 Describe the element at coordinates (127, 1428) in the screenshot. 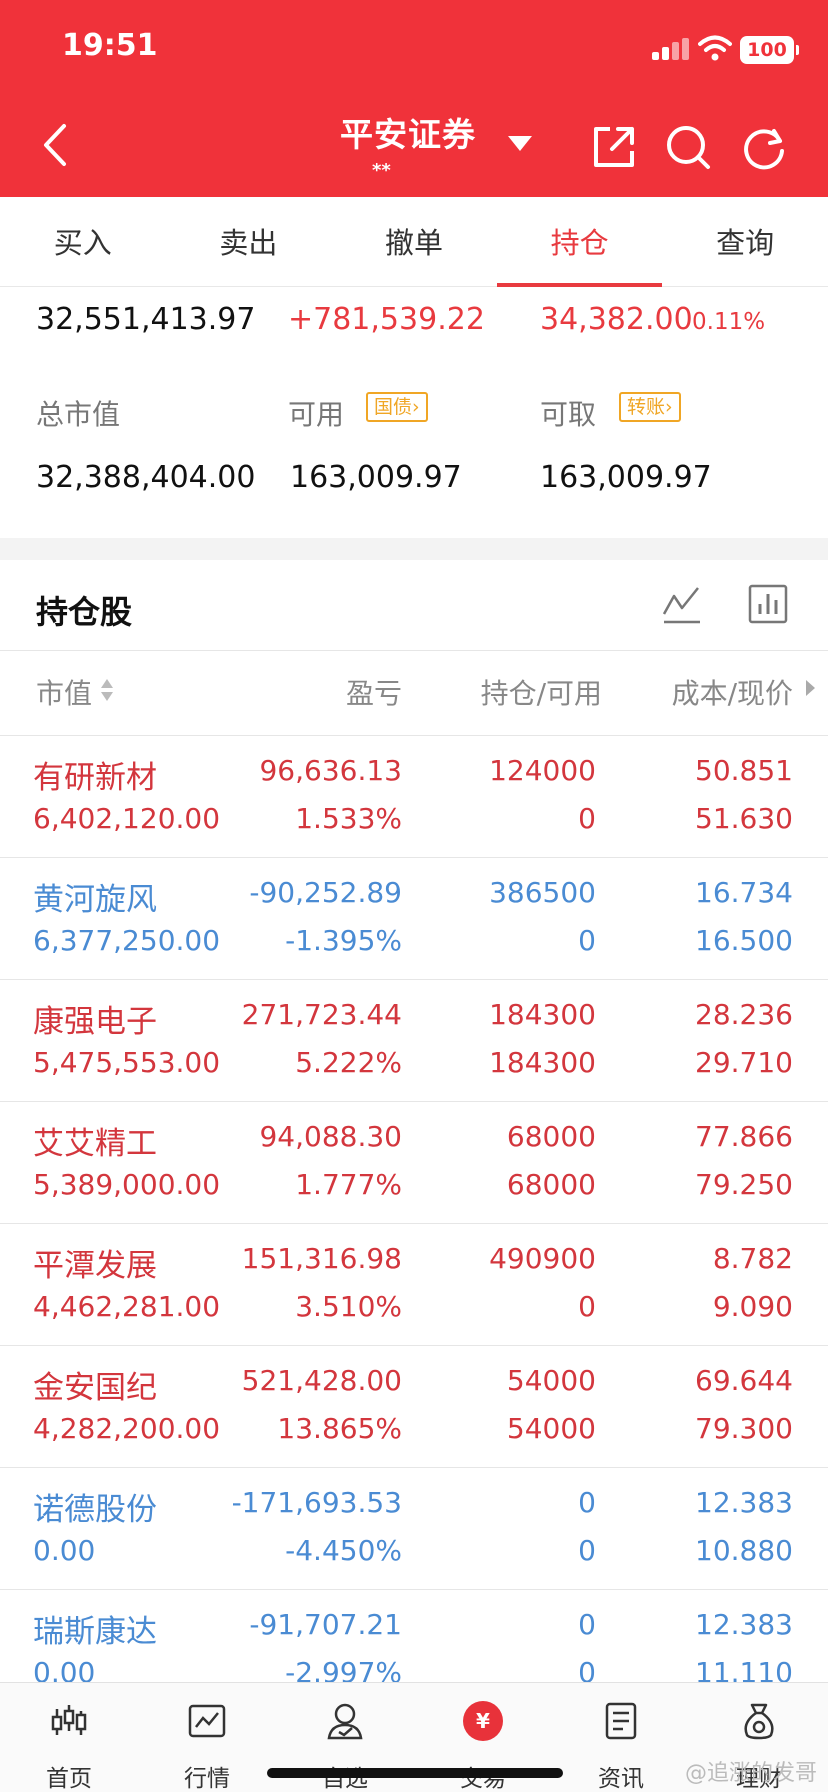

I see `stock-market-value: 4,282,200.00` at that location.